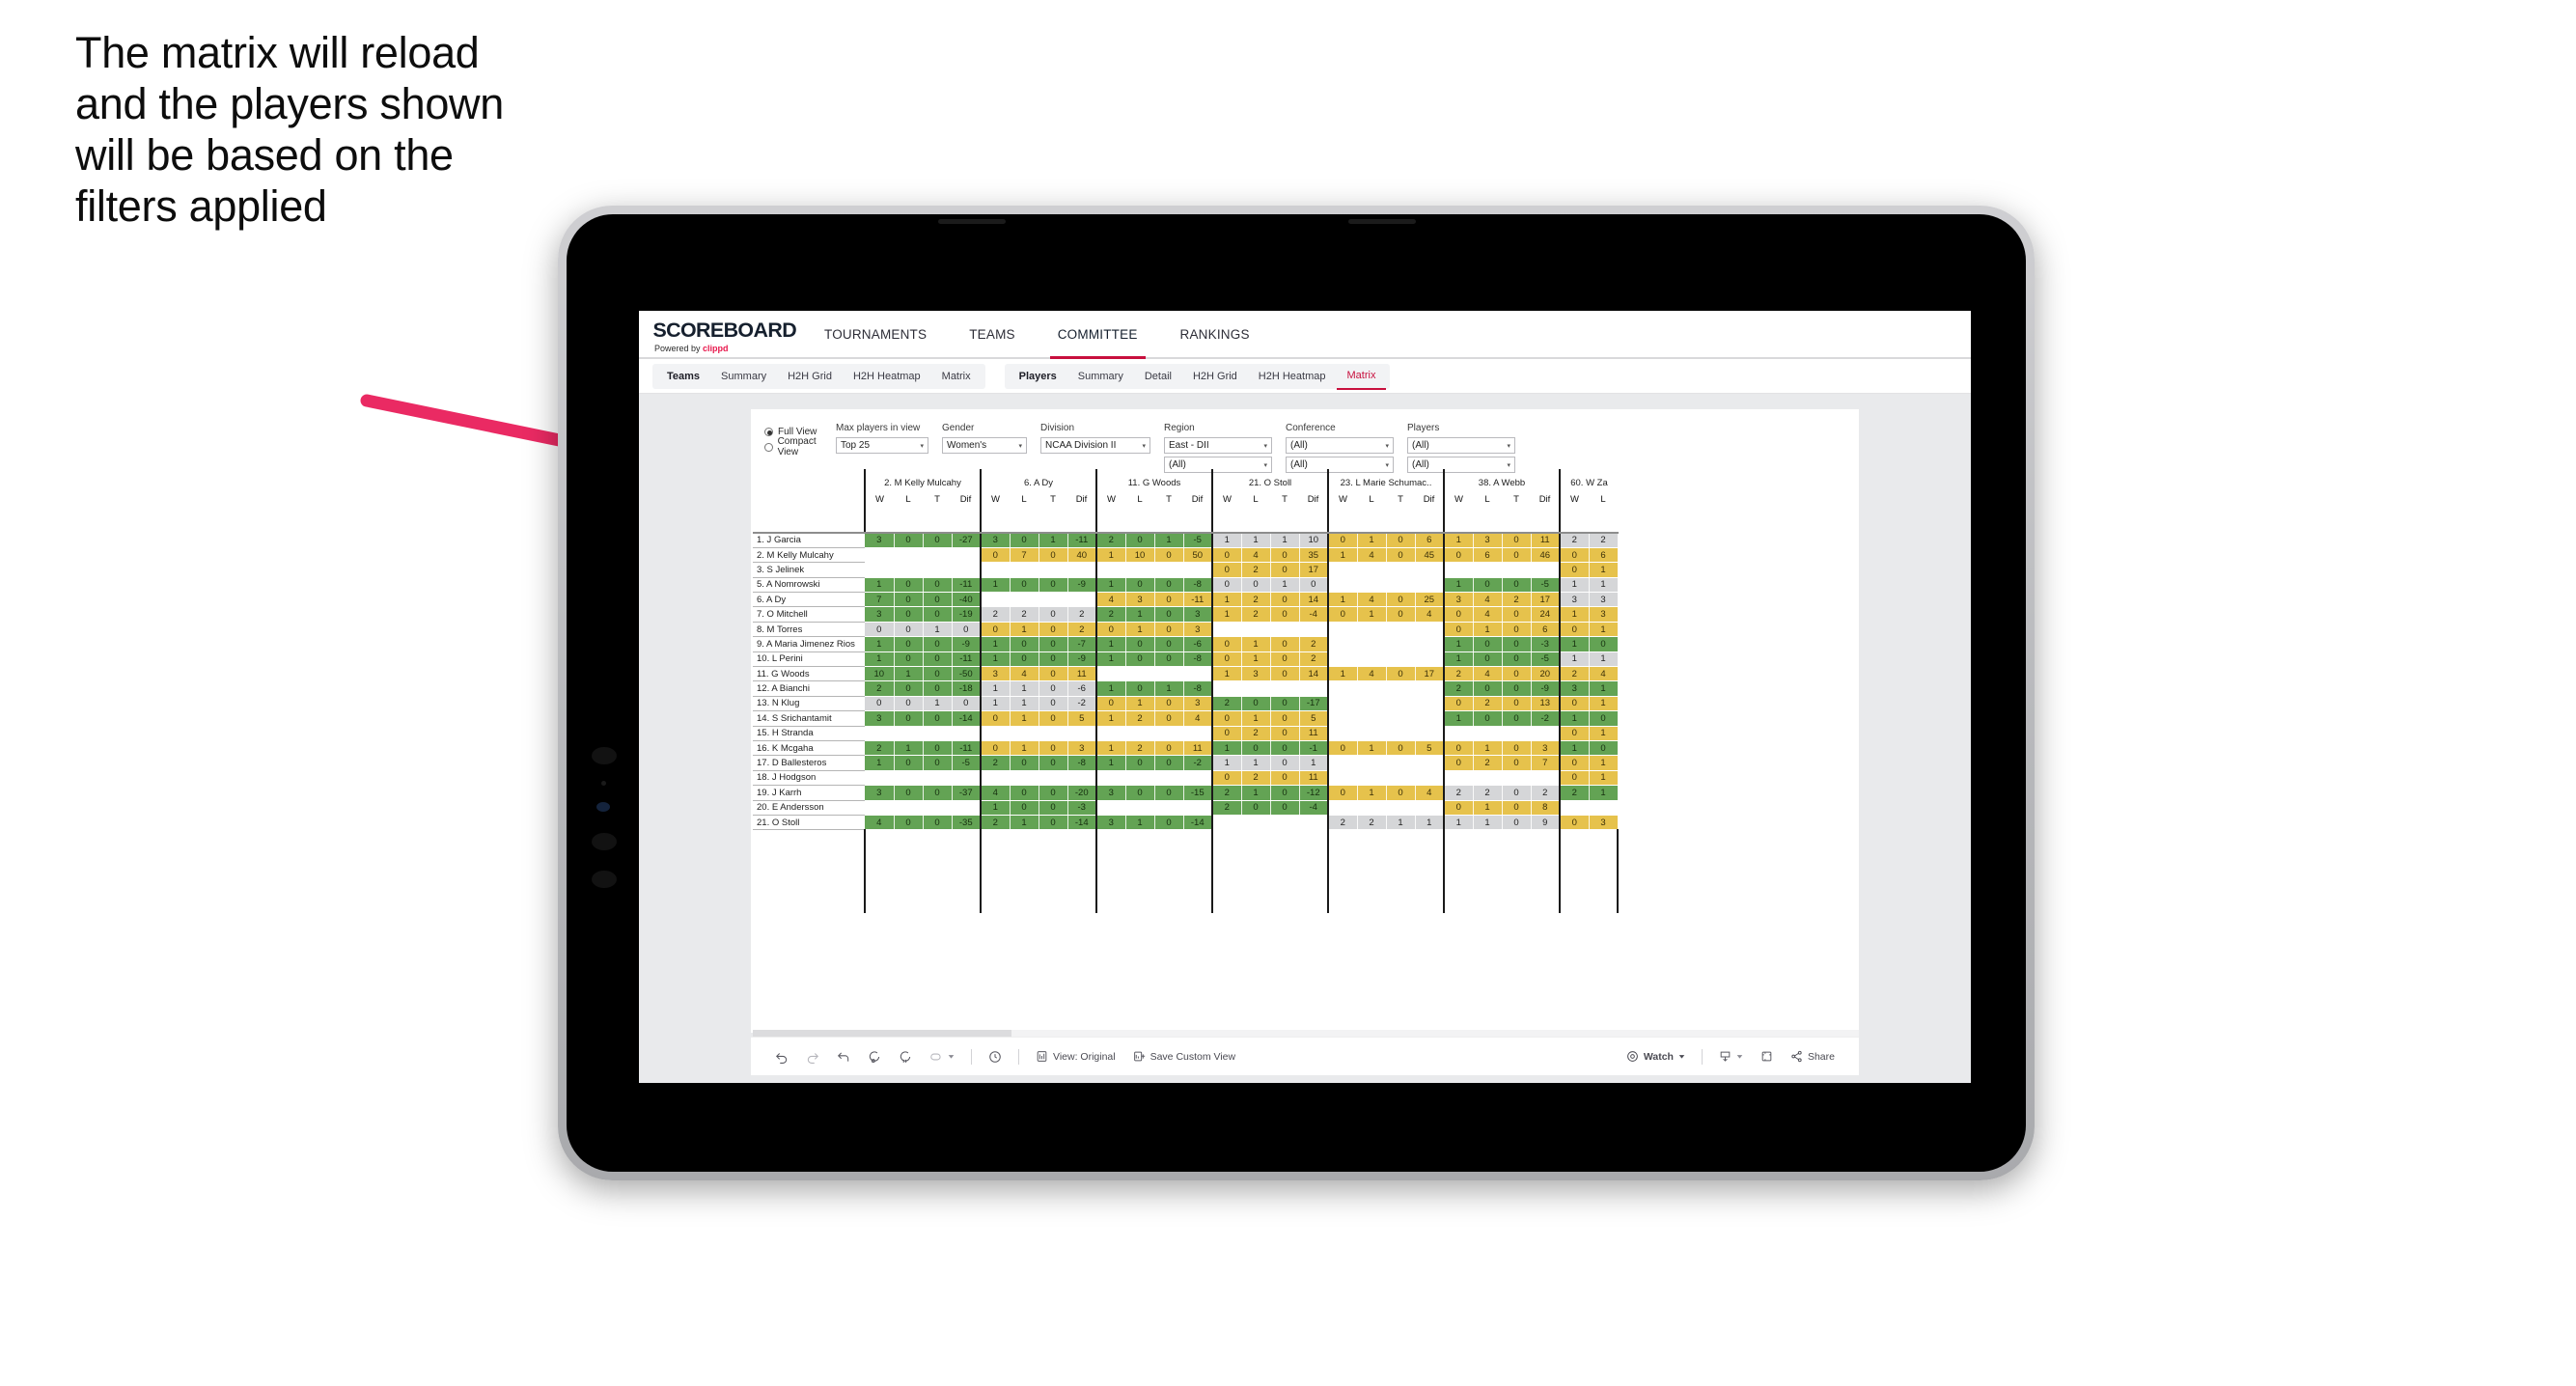 The height and width of the screenshot is (1386, 2576). I want to click on matrix-row: 10. L Perini 1 0 0 -11 1 0 0 -9 1 0 0 -8 0 1 0 2 1 0 0 -5 1 1, so click(1186, 659).